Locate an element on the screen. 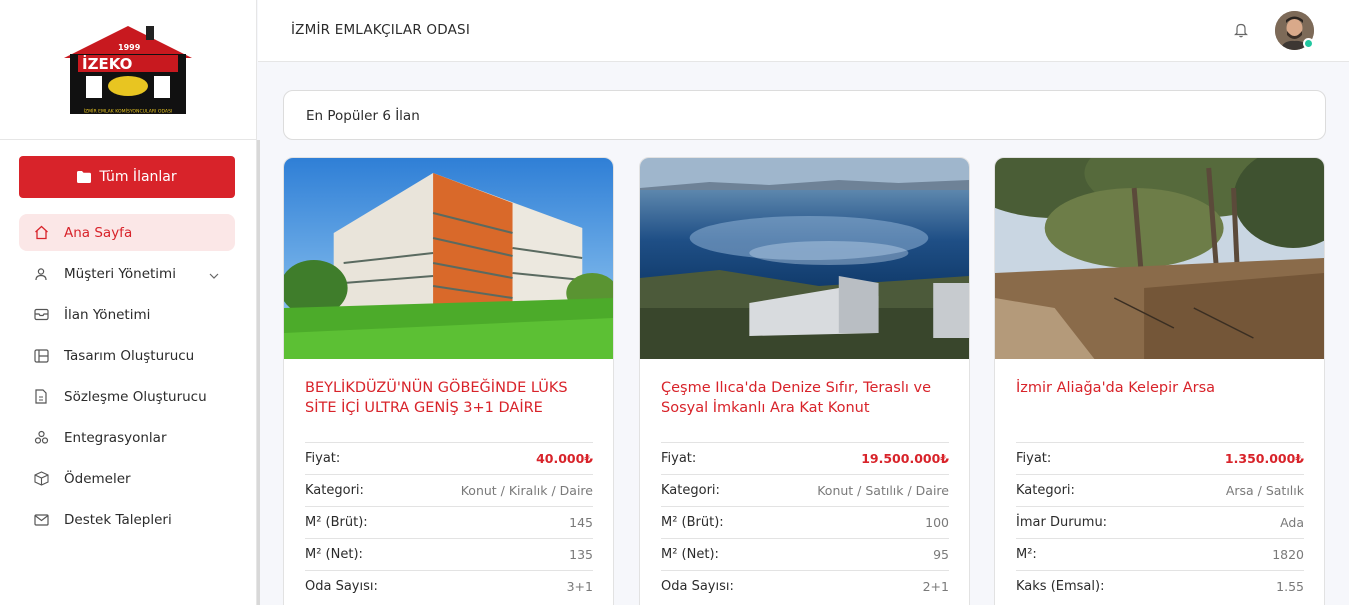 The width and height of the screenshot is (1349, 605). spec-row-price: Fiyat: 40.000₺ is located at coordinates (449, 458).